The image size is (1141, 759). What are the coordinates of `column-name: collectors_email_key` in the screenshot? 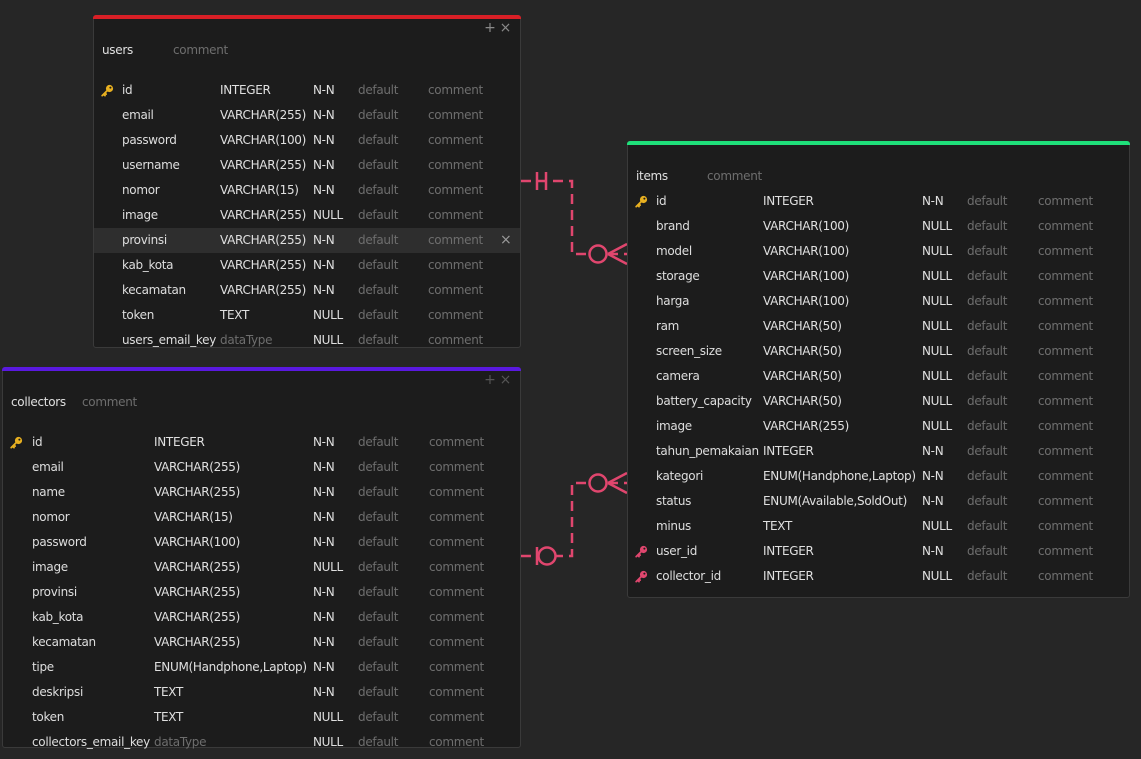 It's located at (91, 742).